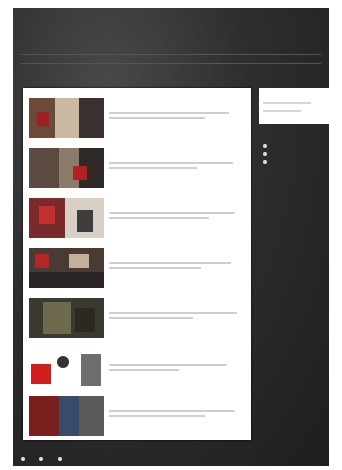  I want to click on main-nav, so click(171, 59).